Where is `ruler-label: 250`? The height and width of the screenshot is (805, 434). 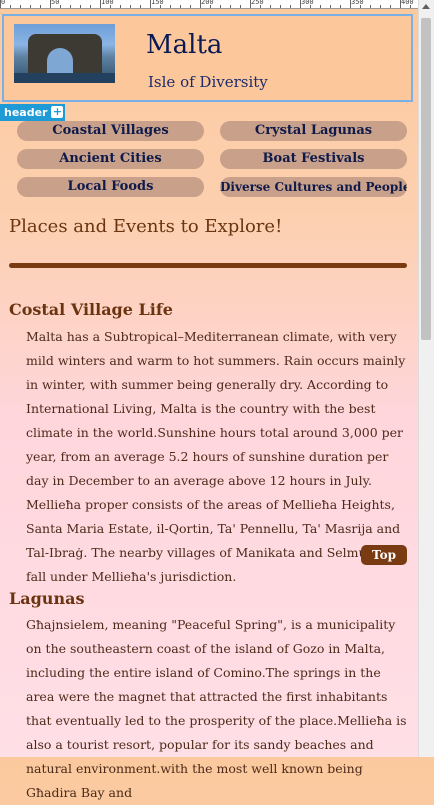
ruler-label: 250 is located at coordinates (257, 3).